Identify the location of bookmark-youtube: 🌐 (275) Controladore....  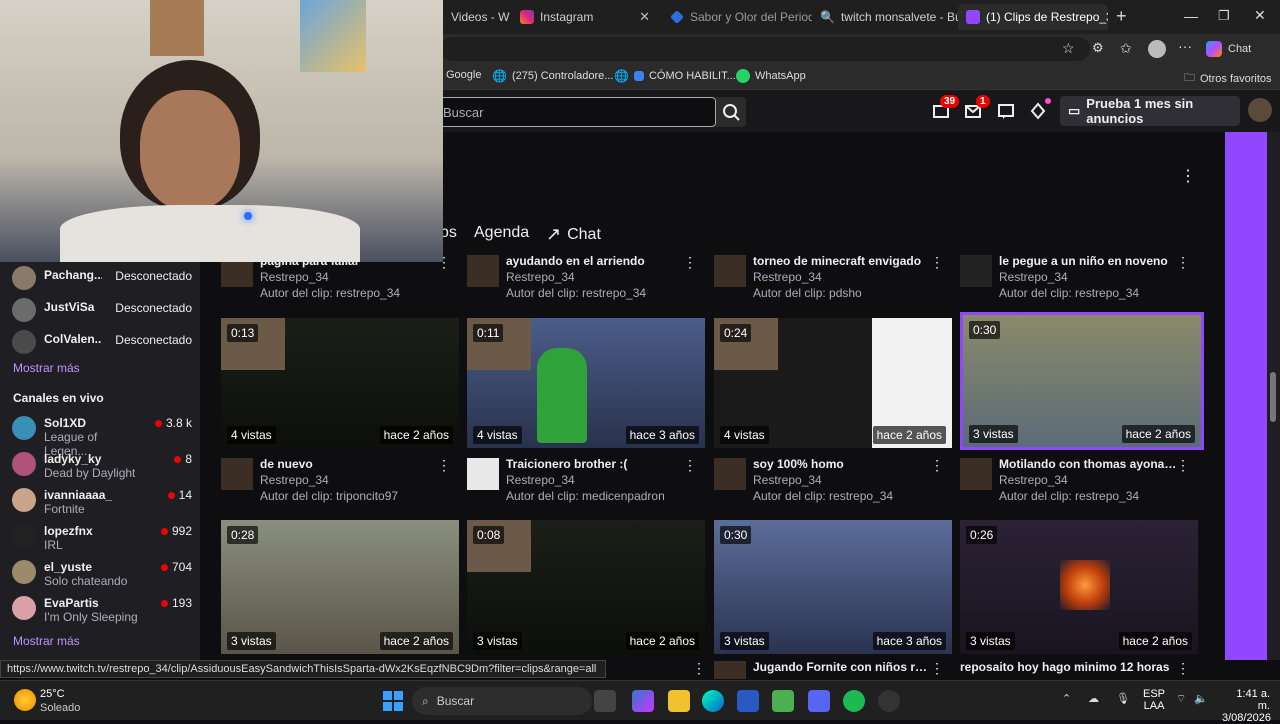
(552, 76).